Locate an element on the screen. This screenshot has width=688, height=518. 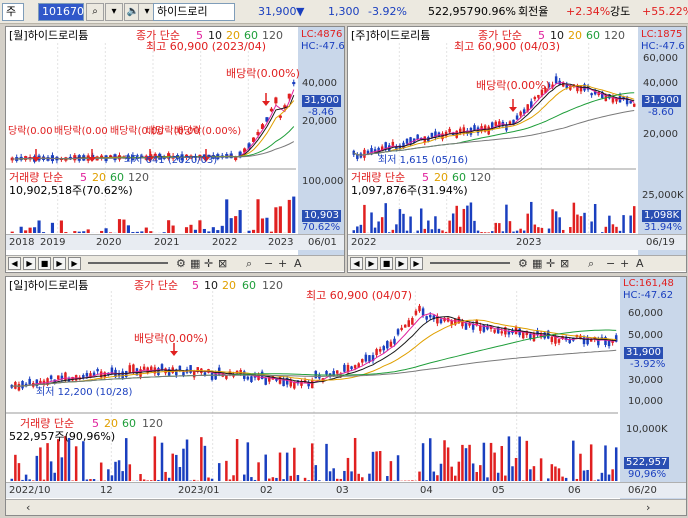
monthly-x-end: 06/01 is located at coordinates (322, 242).